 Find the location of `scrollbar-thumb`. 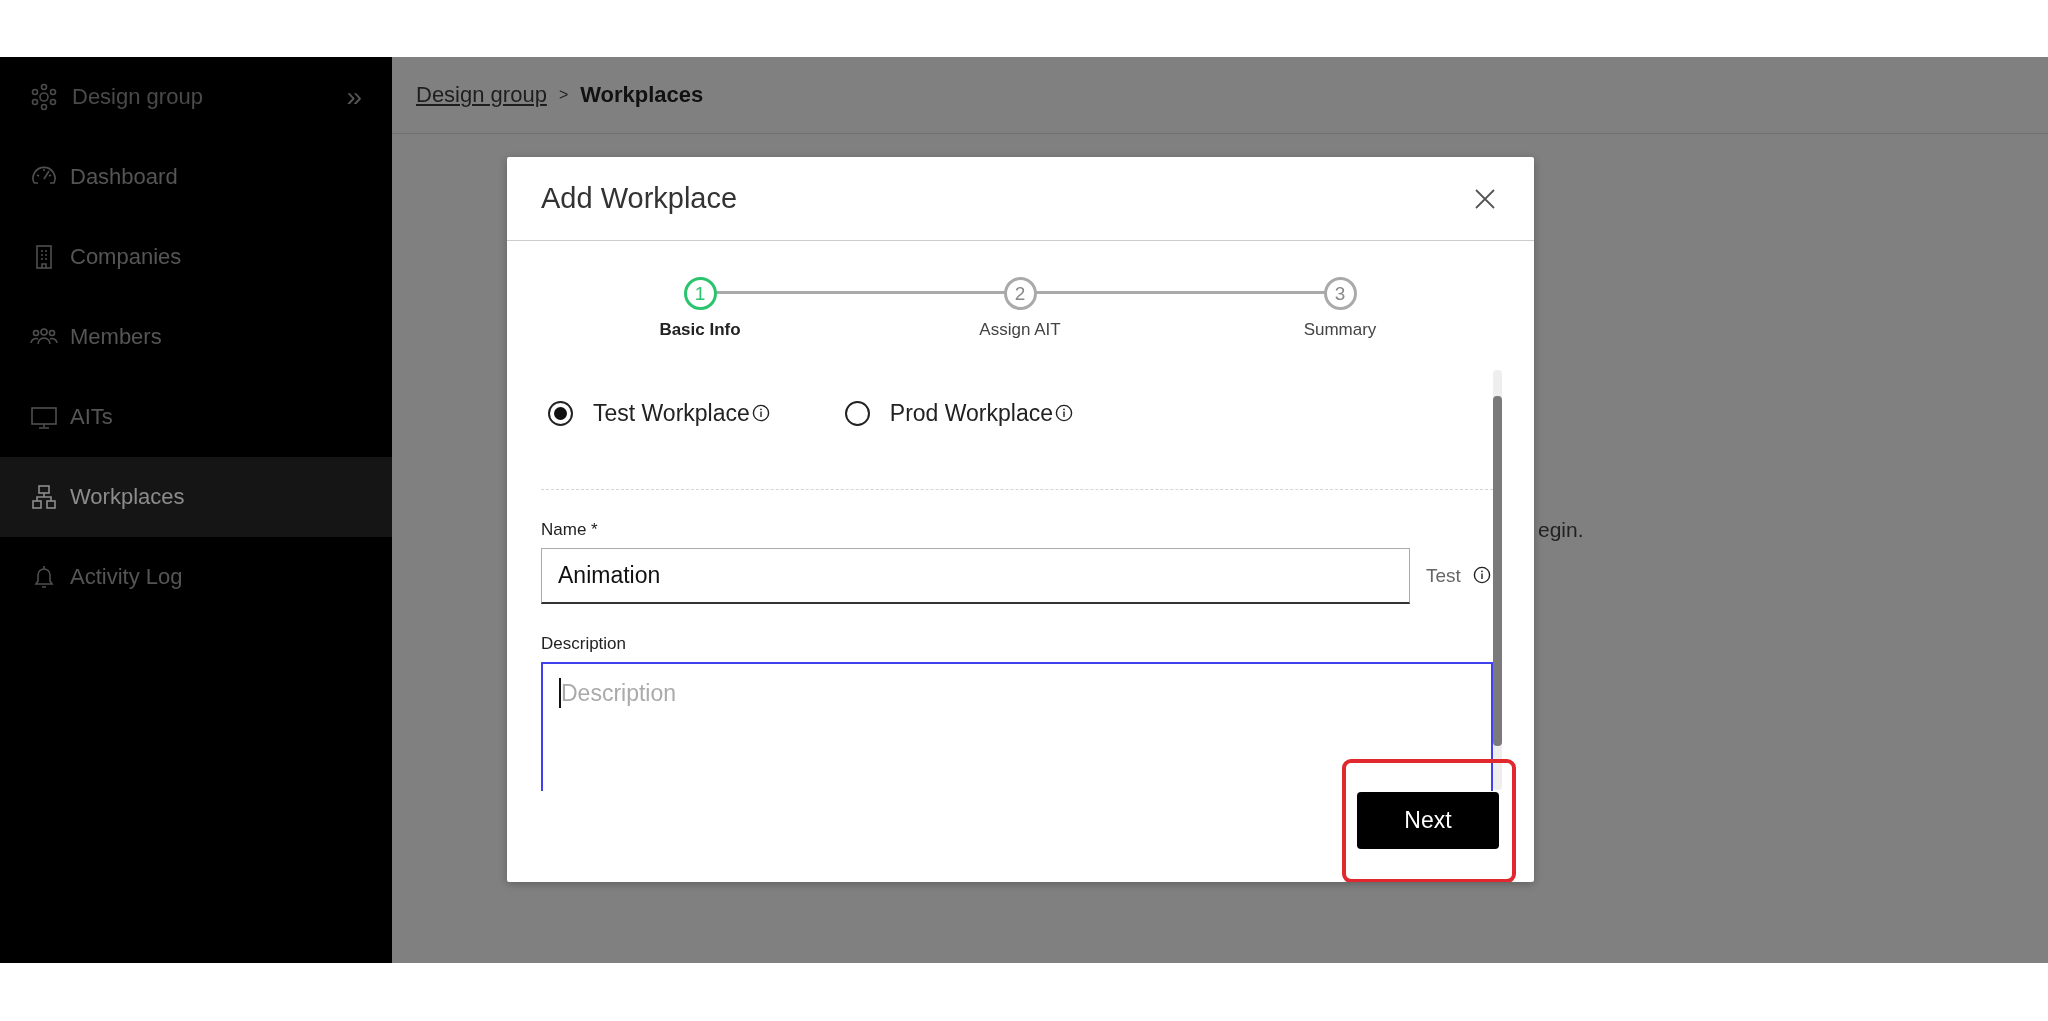

scrollbar-thumb is located at coordinates (1497, 571).